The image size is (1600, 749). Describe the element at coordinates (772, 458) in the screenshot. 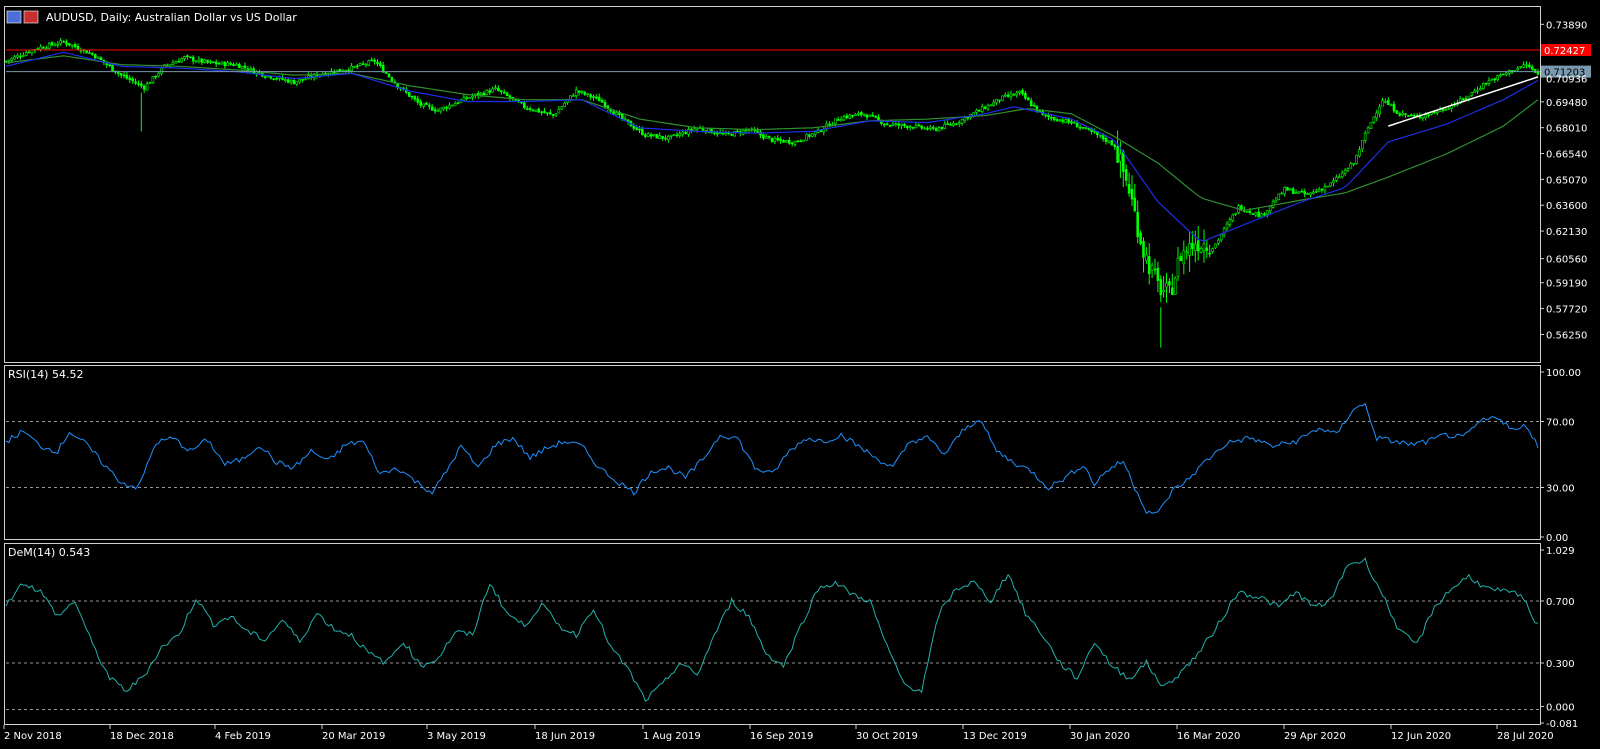

I see `rsi-line` at that location.